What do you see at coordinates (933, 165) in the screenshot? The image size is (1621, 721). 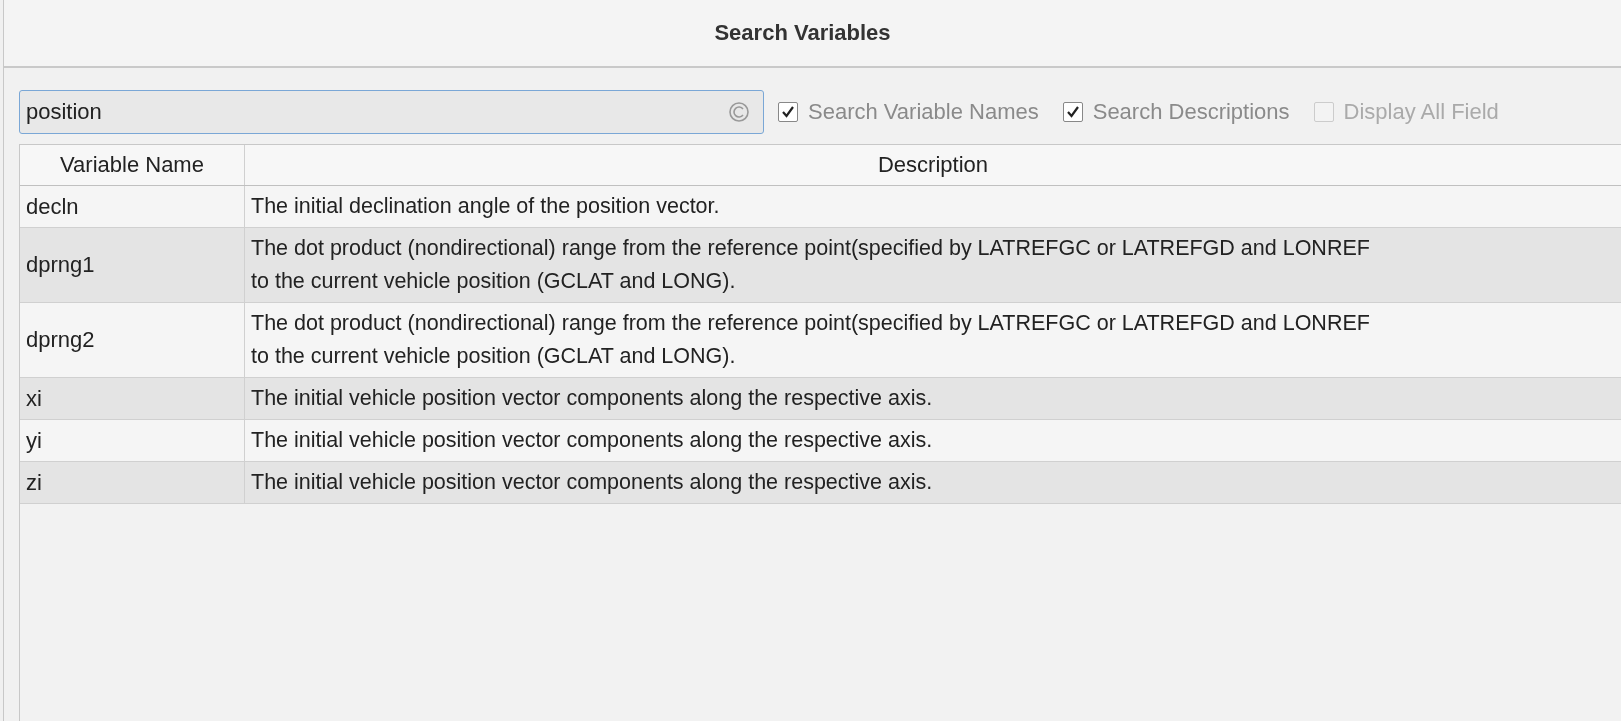 I see `column-header: Description` at bounding box center [933, 165].